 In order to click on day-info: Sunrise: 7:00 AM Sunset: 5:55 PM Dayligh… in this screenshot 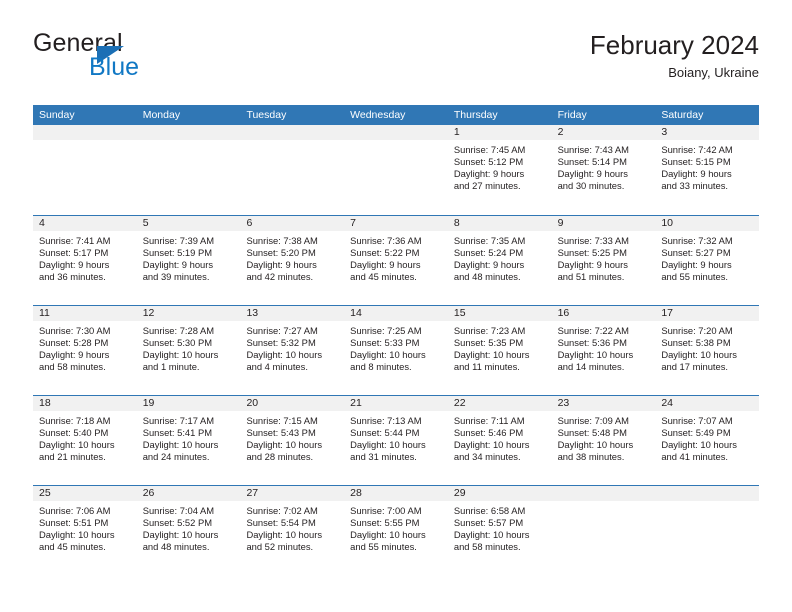, I will do `click(396, 527)`.